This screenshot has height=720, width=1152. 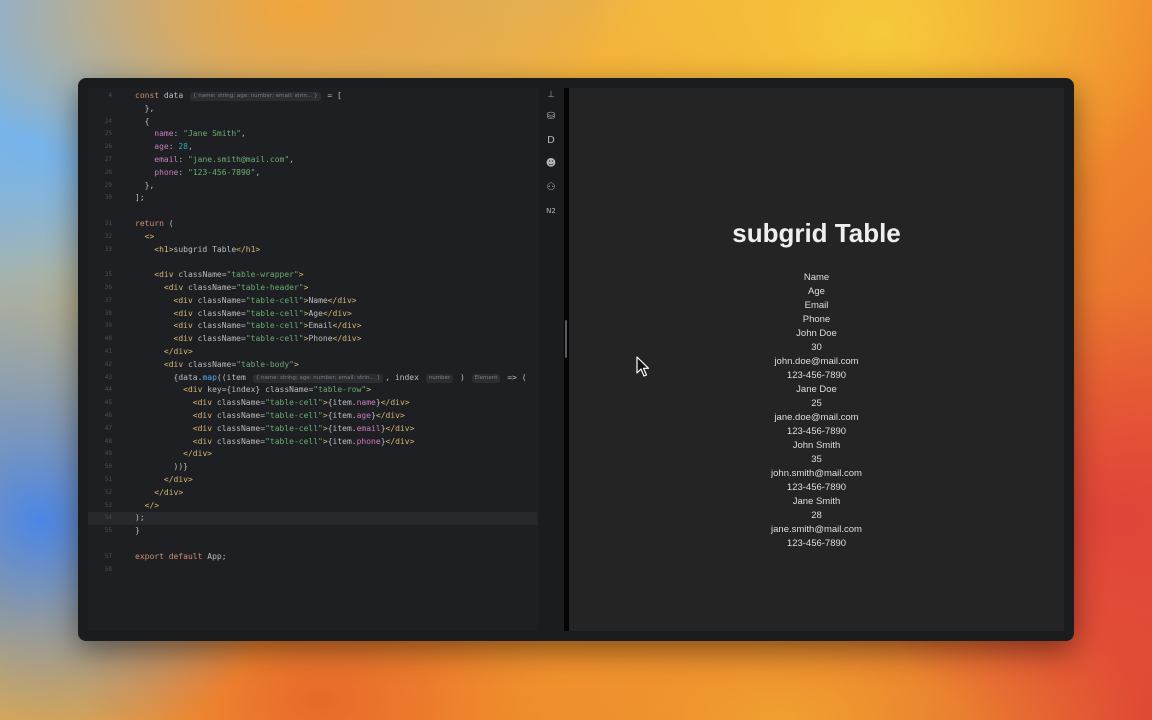 I want to click on code-line: 57 export default App;, so click(x=313, y=557).